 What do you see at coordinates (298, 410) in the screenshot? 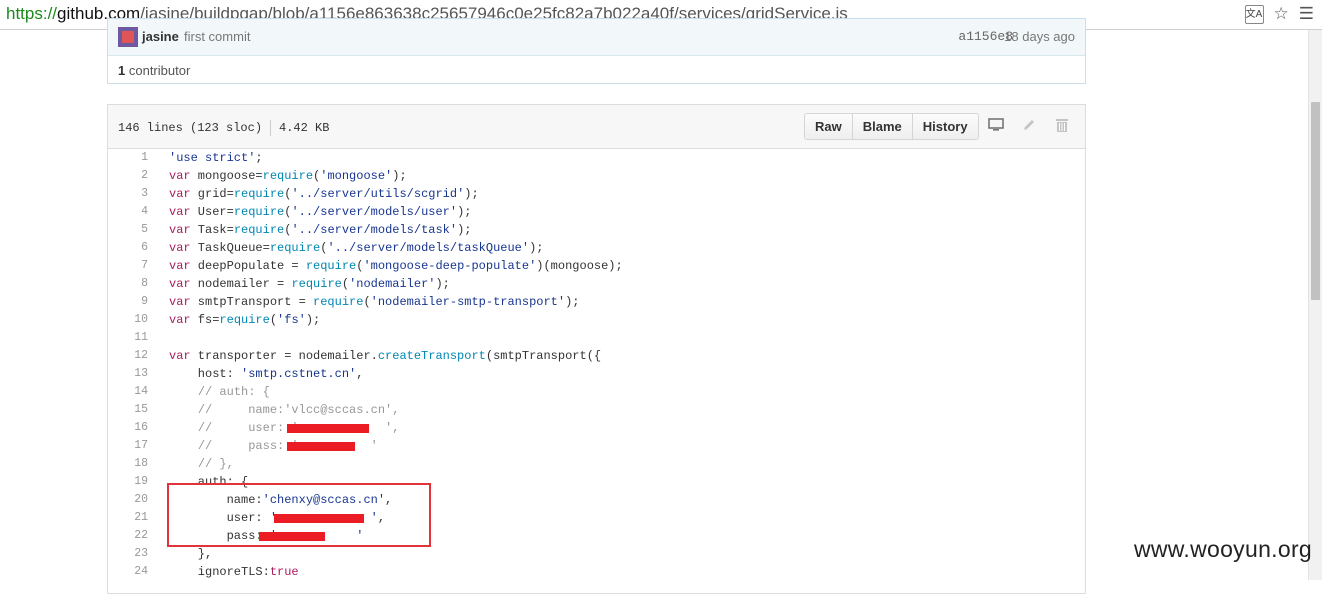
I see `line-content: // name:'vlcc@sccas.cn',` at bounding box center [298, 410].